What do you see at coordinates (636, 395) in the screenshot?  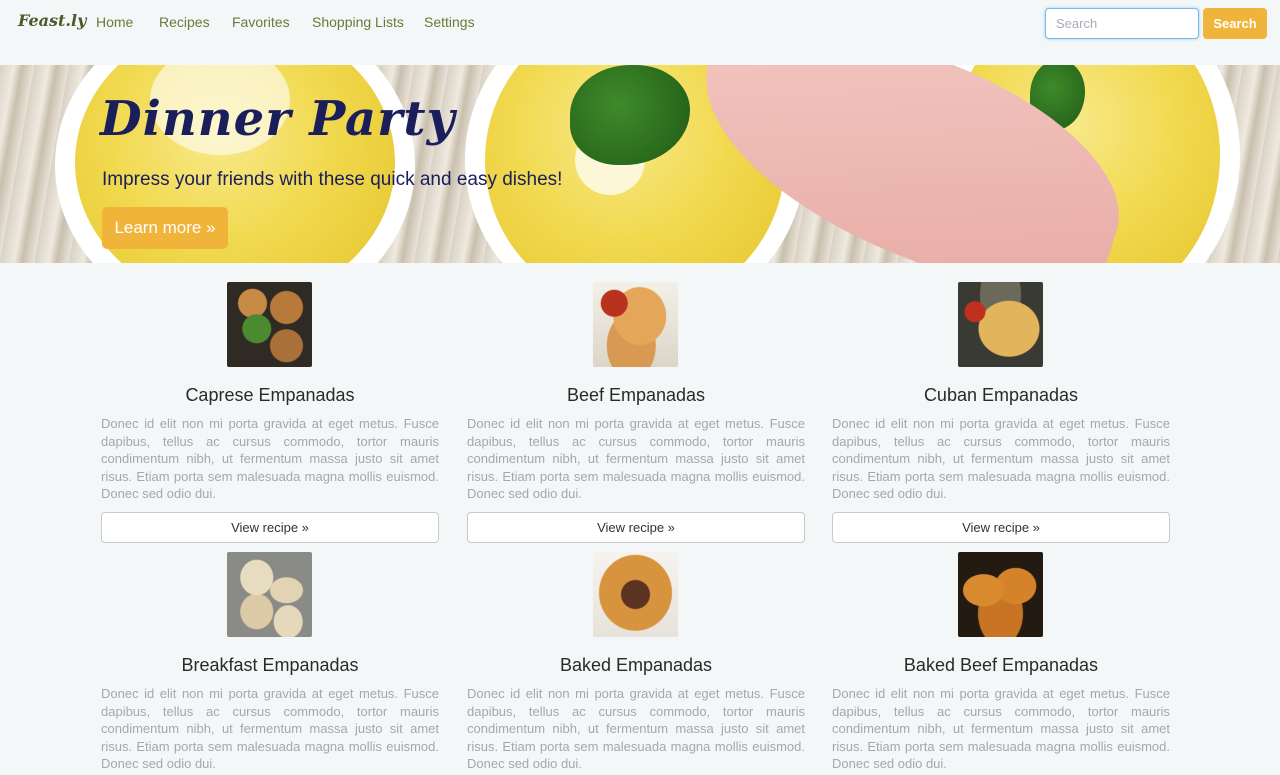 I see `recipe-title: Beef Empanadas` at bounding box center [636, 395].